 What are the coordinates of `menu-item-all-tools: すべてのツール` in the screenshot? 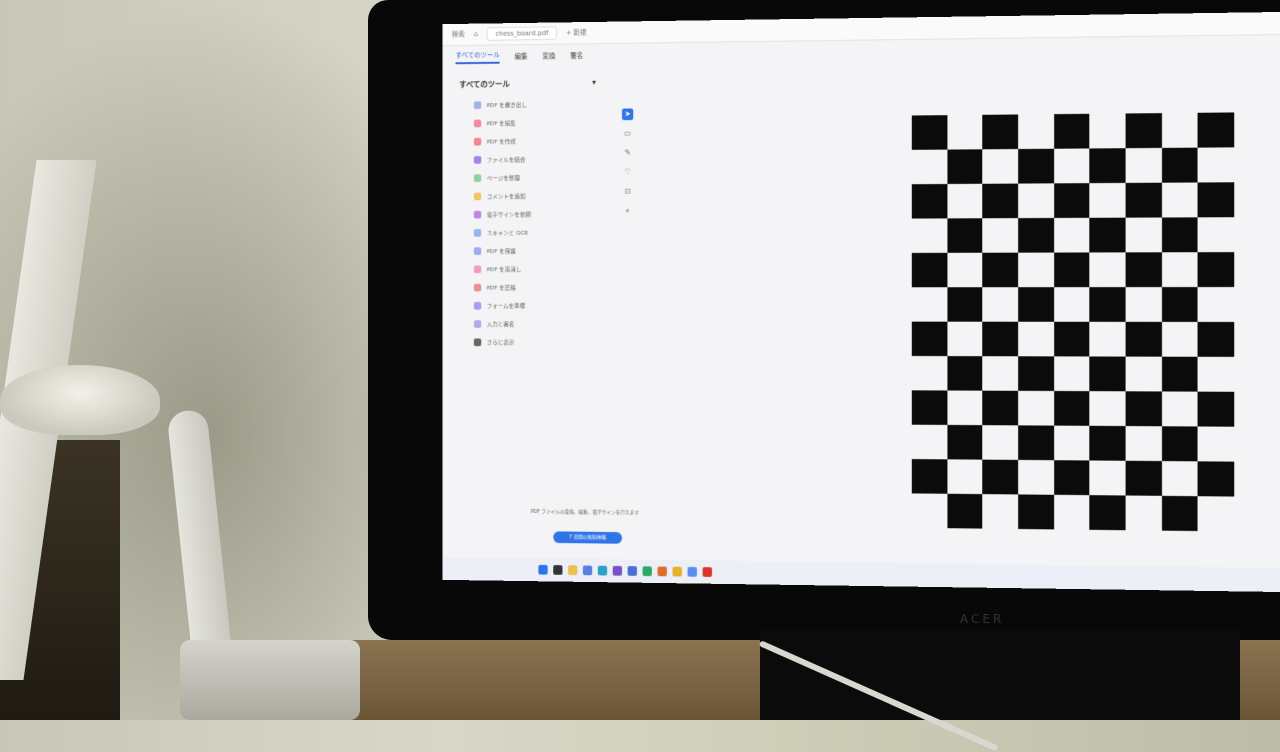 It's located at (478, 57).